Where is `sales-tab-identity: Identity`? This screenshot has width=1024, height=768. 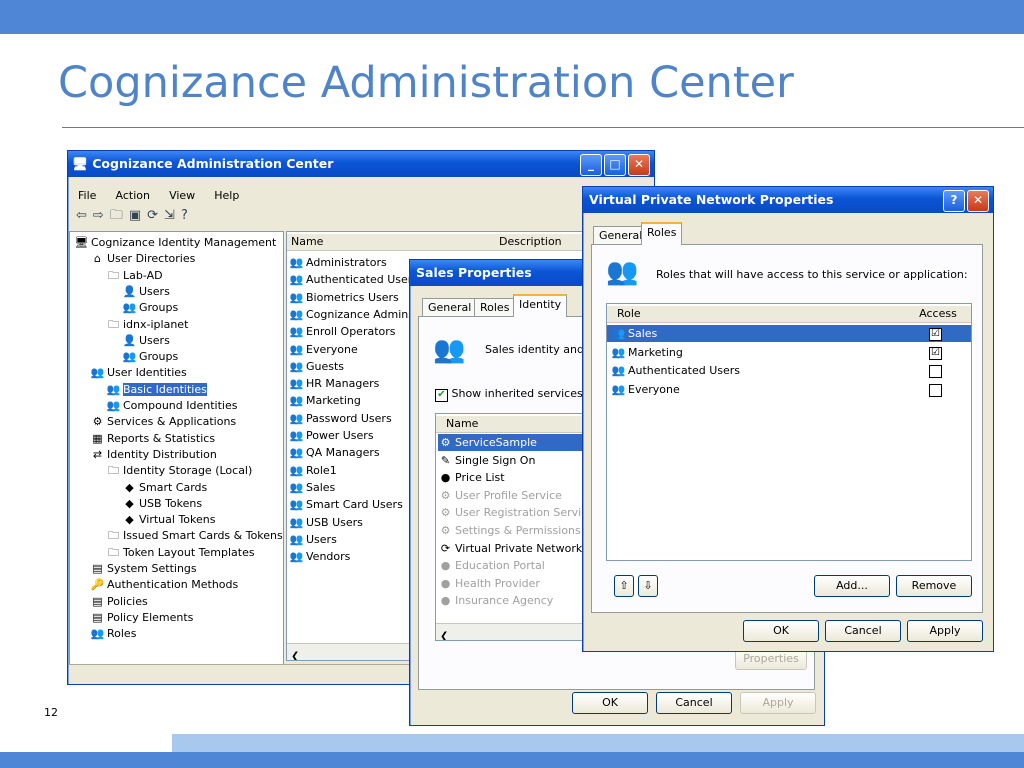 sales-tab-identity: Identity is located at coordinates (540, 305).